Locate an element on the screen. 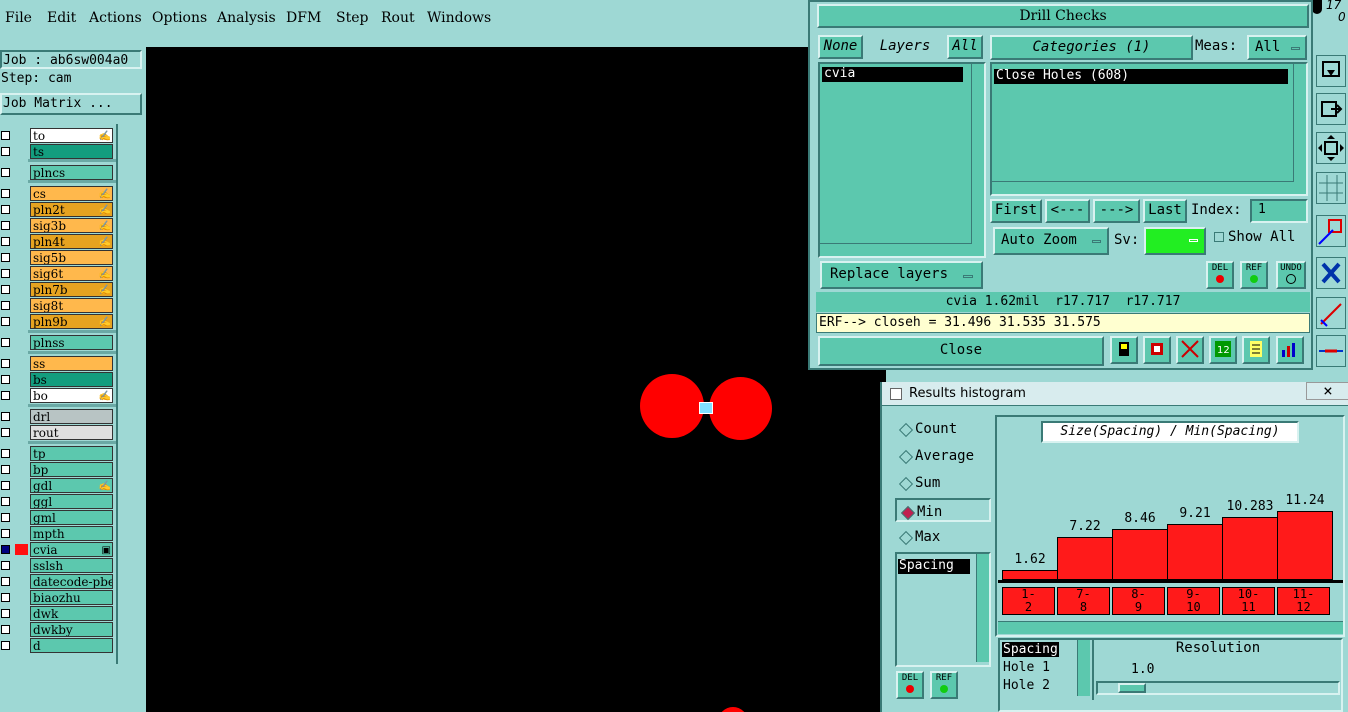  horizontal-line-icon is located at coordinates (1331, 351).